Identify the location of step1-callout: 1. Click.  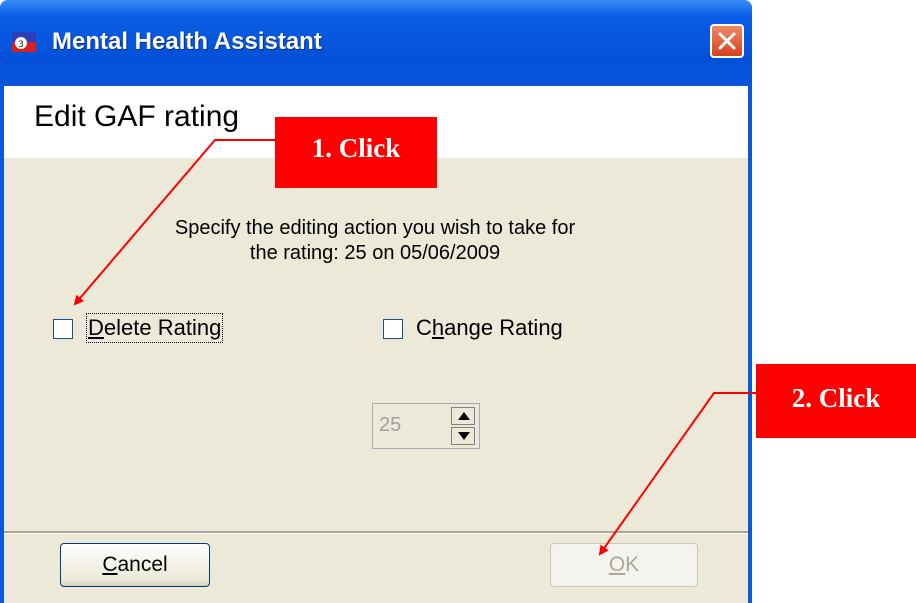
(356, 152).